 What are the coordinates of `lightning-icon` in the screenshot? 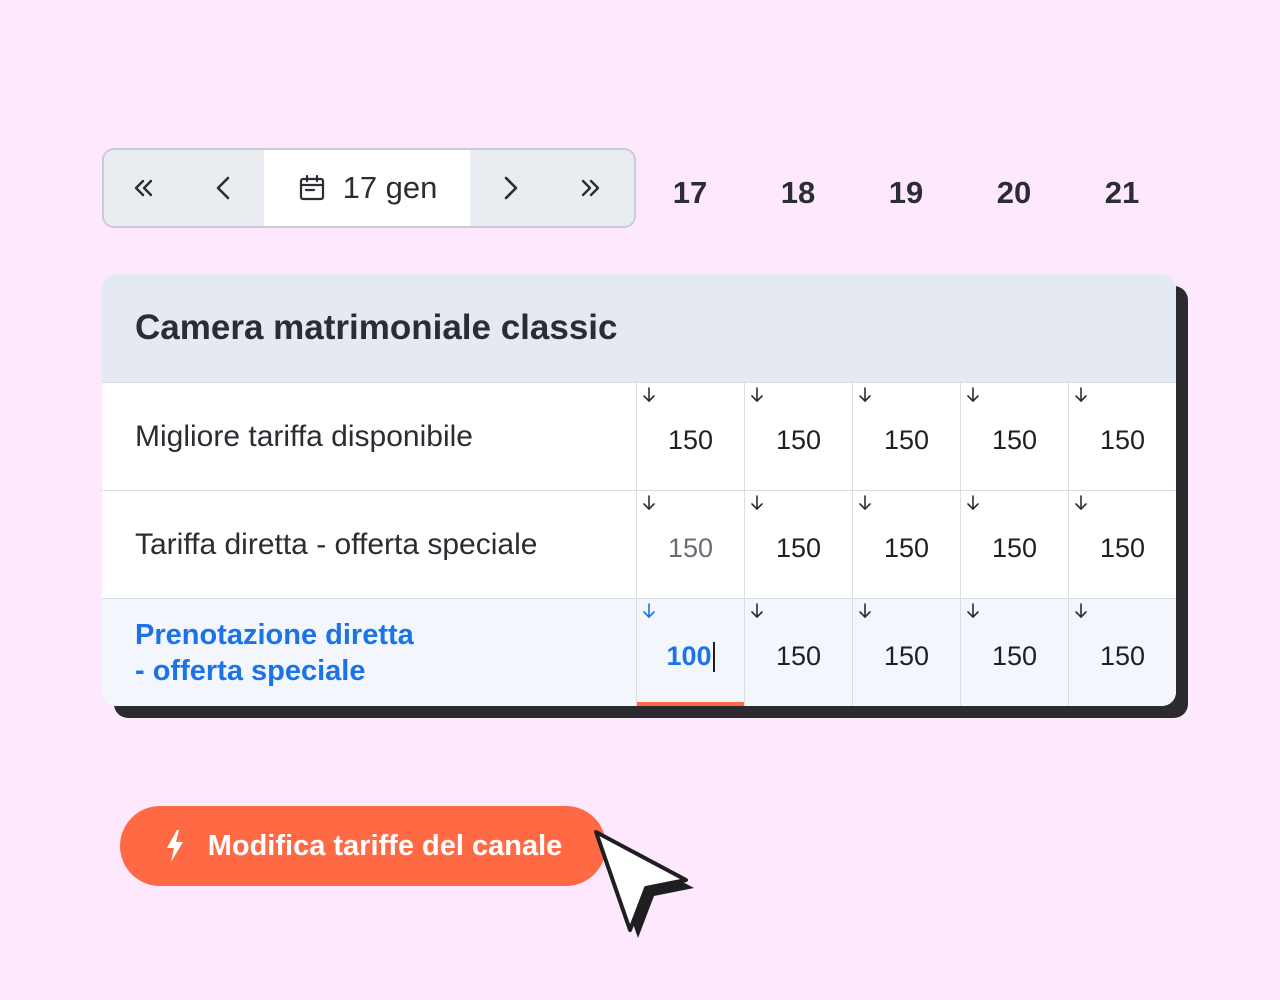 It's located at (174, 846).